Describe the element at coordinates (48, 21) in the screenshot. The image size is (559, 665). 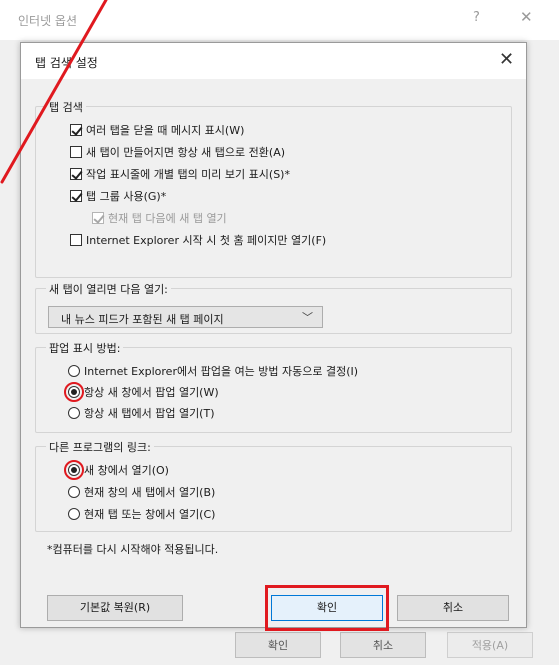
I see `parent-title: 인터넷 옵션` at that location.